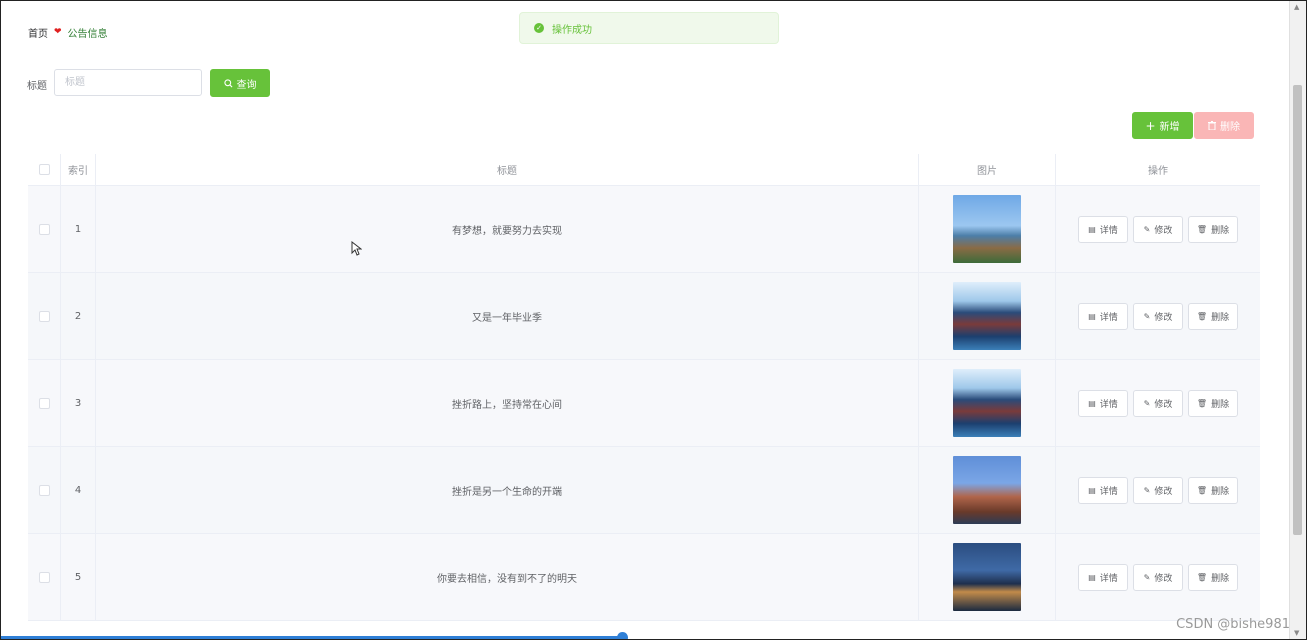  Describe the element at coordinates (1296, 7) in the screenshot. I see `scroll-up-icon: ▲` at that location.